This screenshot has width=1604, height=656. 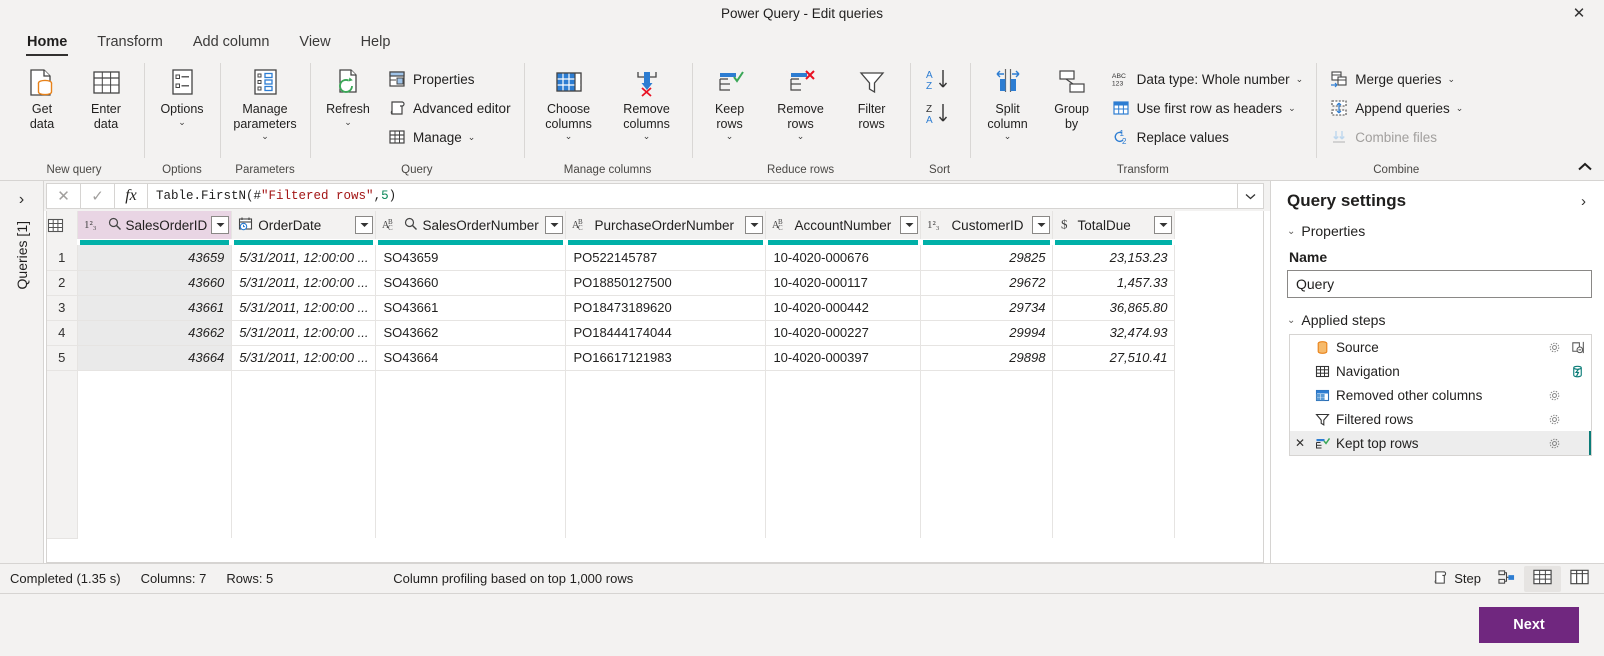 What do you see at coordinates (666, 308) in the screenshot?
I see `cell-purchaseordernumber: PO18473189620` at bounding box center [666, 308].